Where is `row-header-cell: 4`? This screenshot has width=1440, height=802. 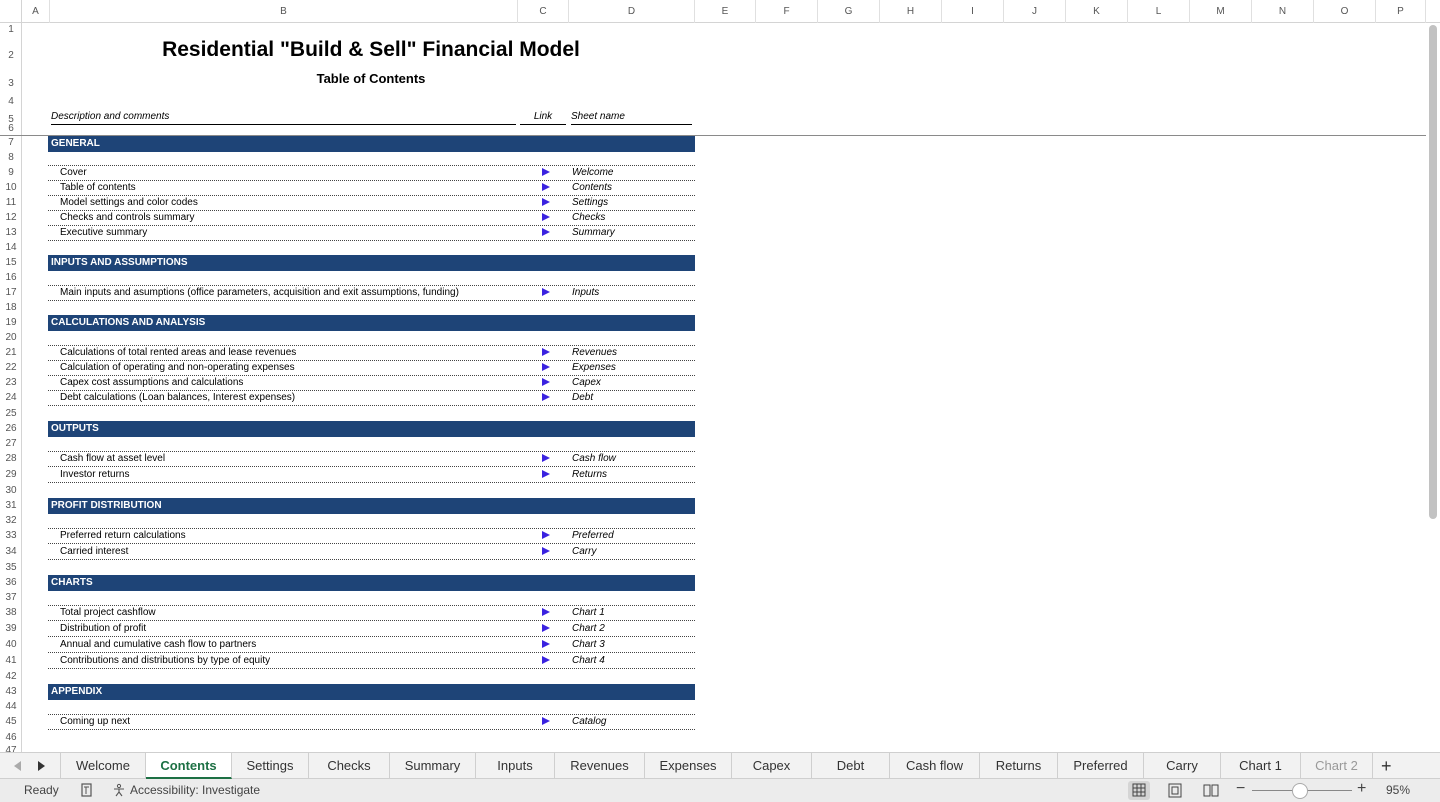 row-header-cell: 4 is located at coordinates (10, 101).